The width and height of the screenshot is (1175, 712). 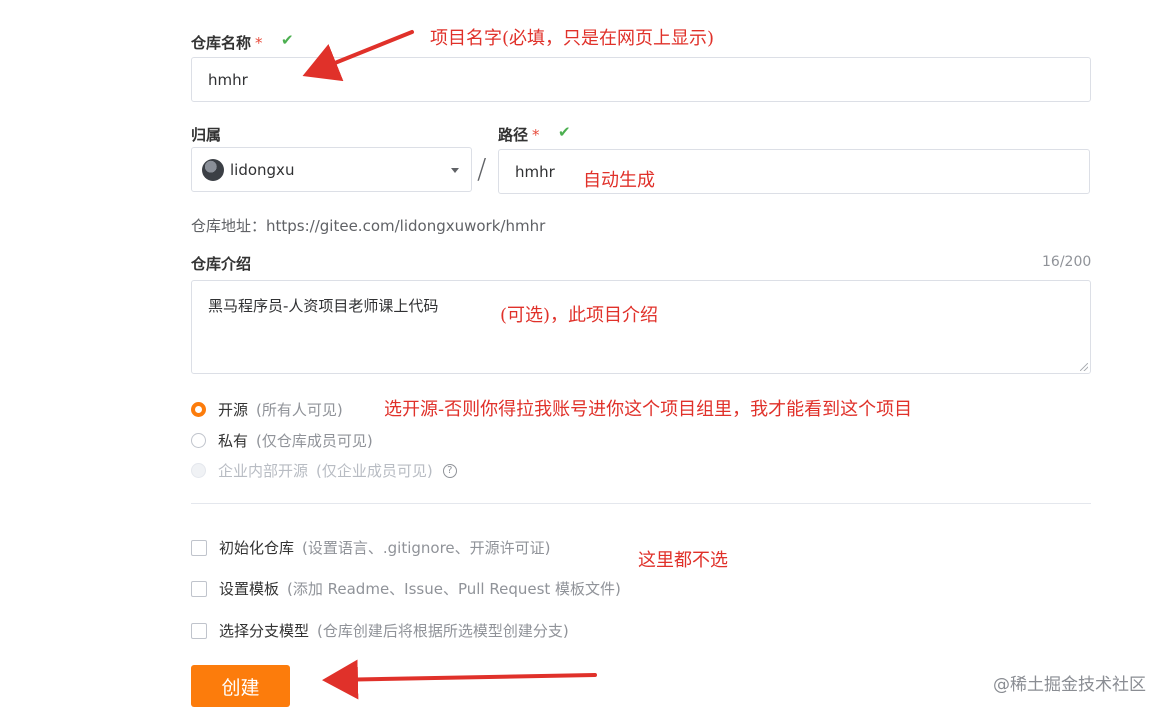 What do you see at coordinates (459, 679) in the screenshot?
I see `arrow-to-create-button-icon` at bounding box center [459, 679].